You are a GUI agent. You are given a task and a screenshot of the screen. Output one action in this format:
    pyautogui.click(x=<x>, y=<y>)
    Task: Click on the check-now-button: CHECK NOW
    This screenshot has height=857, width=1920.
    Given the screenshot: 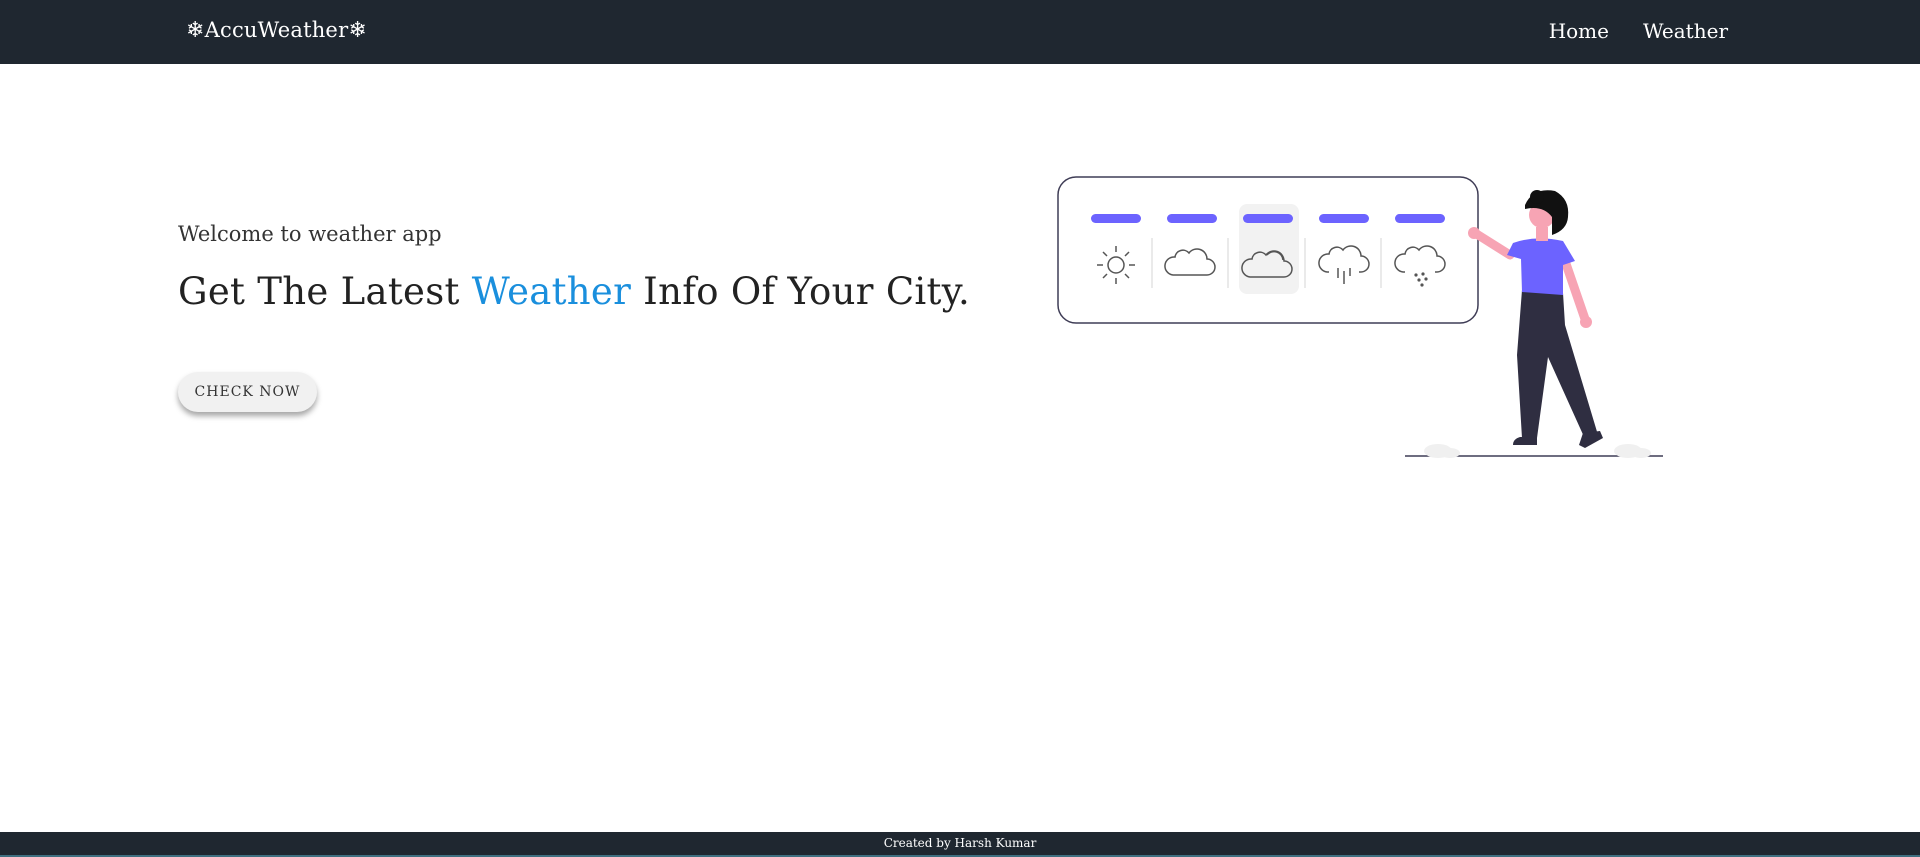 What is the action you would take?
    pyautogui.click(x=247, y=392)
    